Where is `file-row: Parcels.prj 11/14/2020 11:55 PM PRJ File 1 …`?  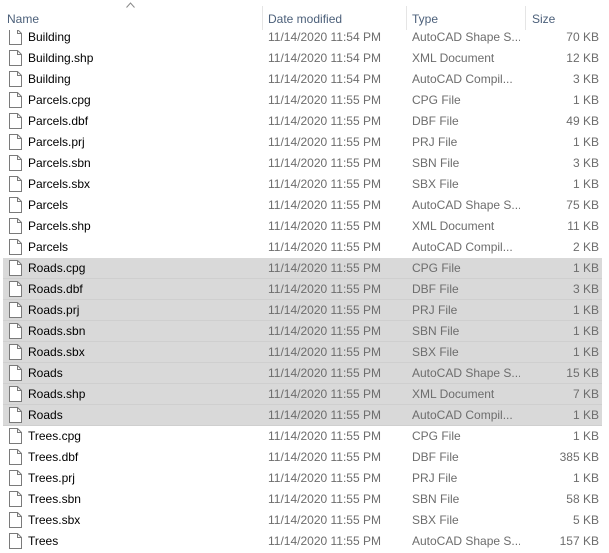 file-row: Parcels.prj 11/14/2020 11:55 PM PRJ File 1 … is located at coordinates (304, 142).